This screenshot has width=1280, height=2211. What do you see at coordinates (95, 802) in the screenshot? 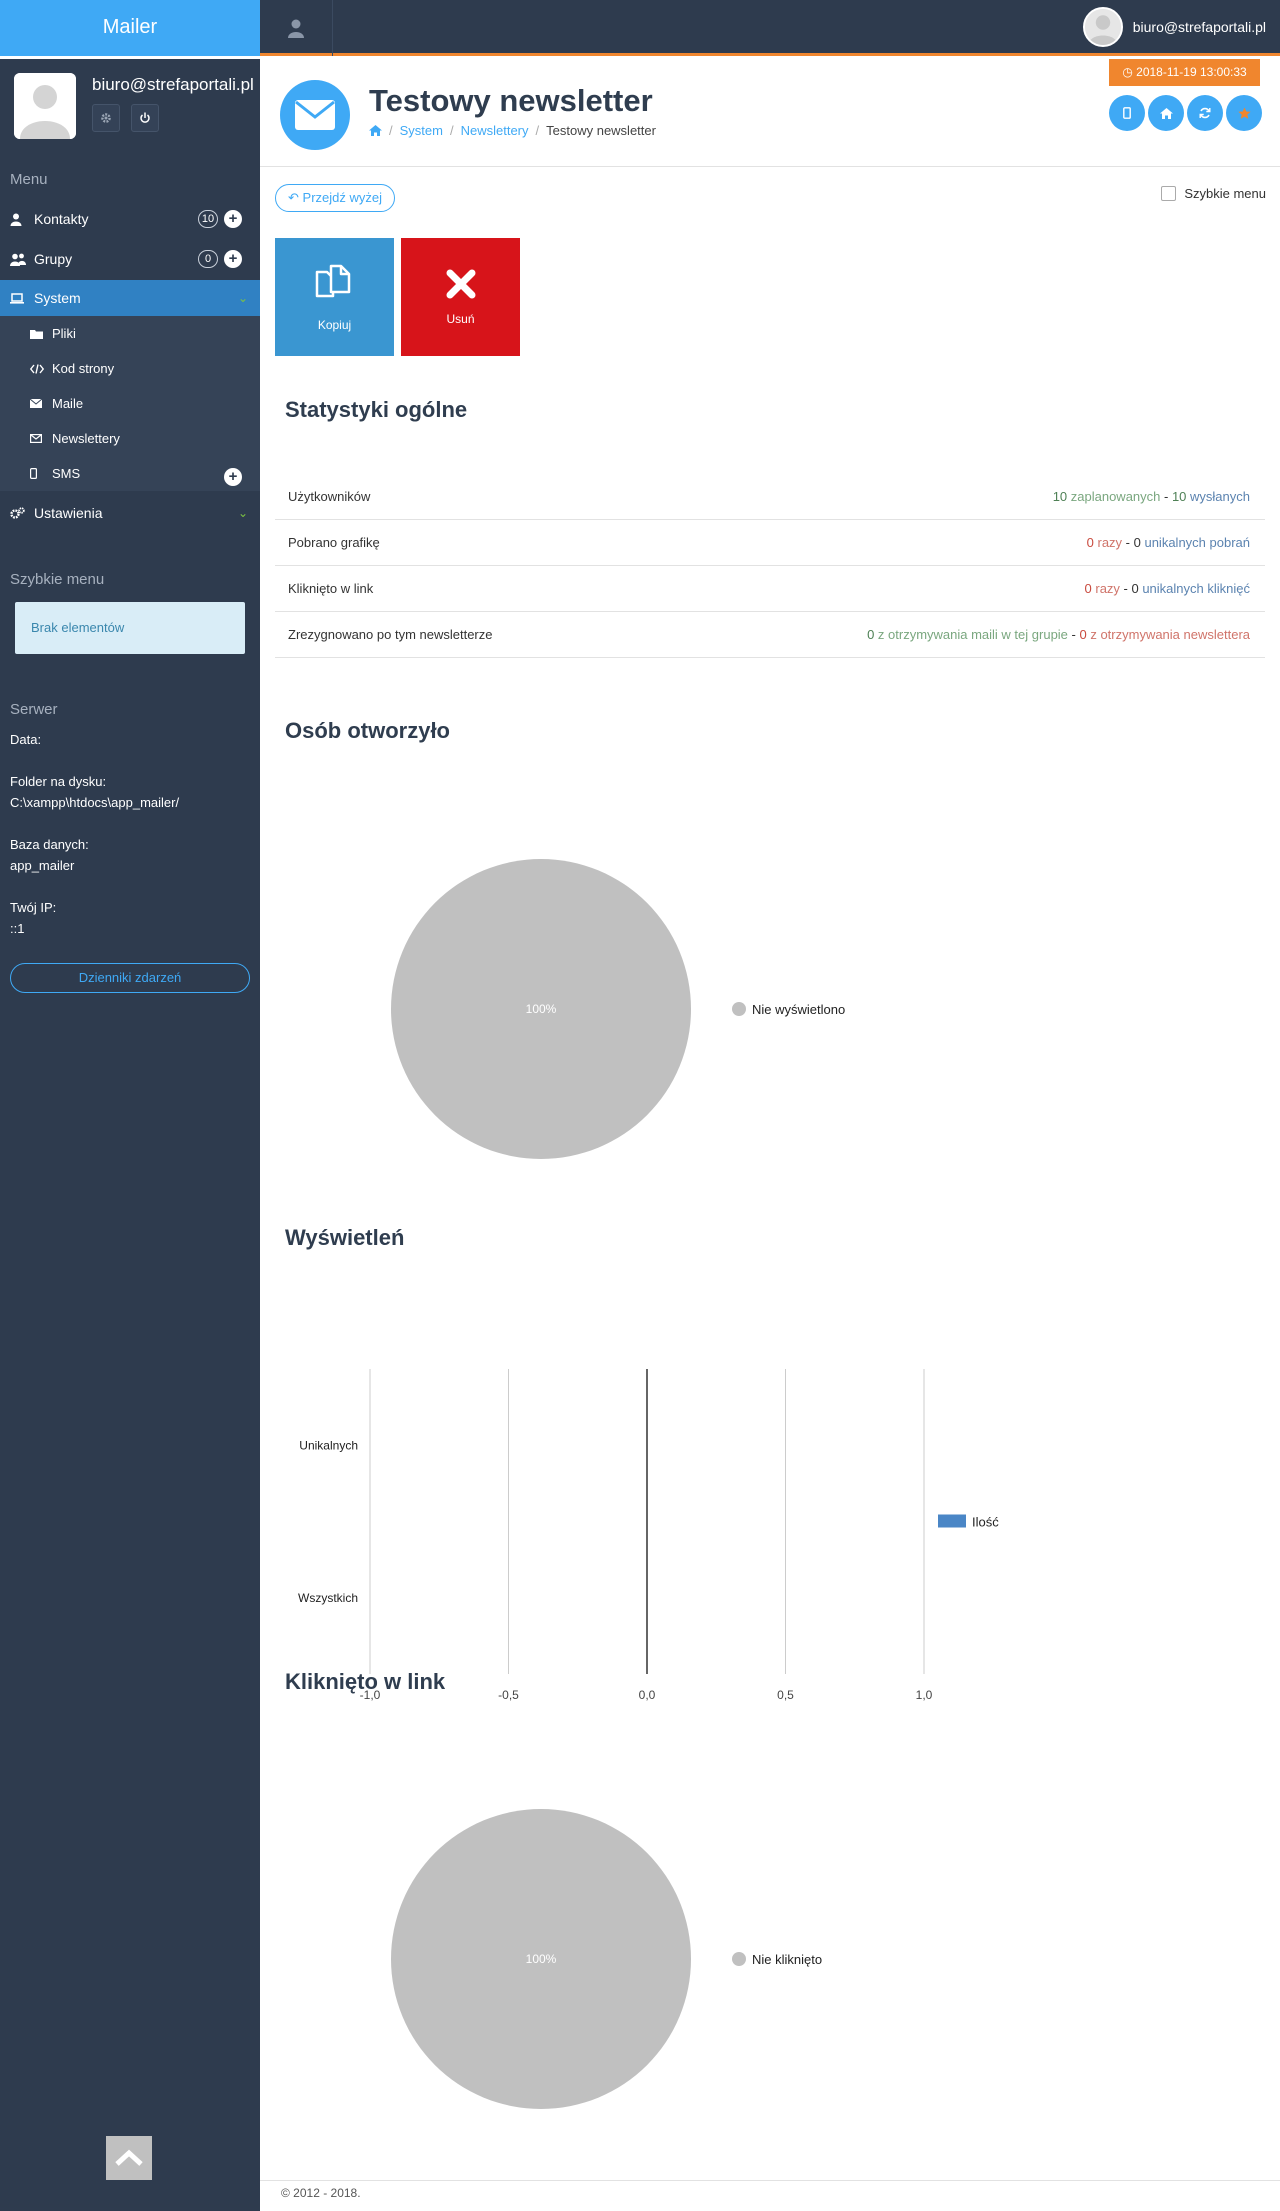
I see `server-folder-value: C:\xampp\htdocs\app_mailer/` at bounding box center [95, 802].